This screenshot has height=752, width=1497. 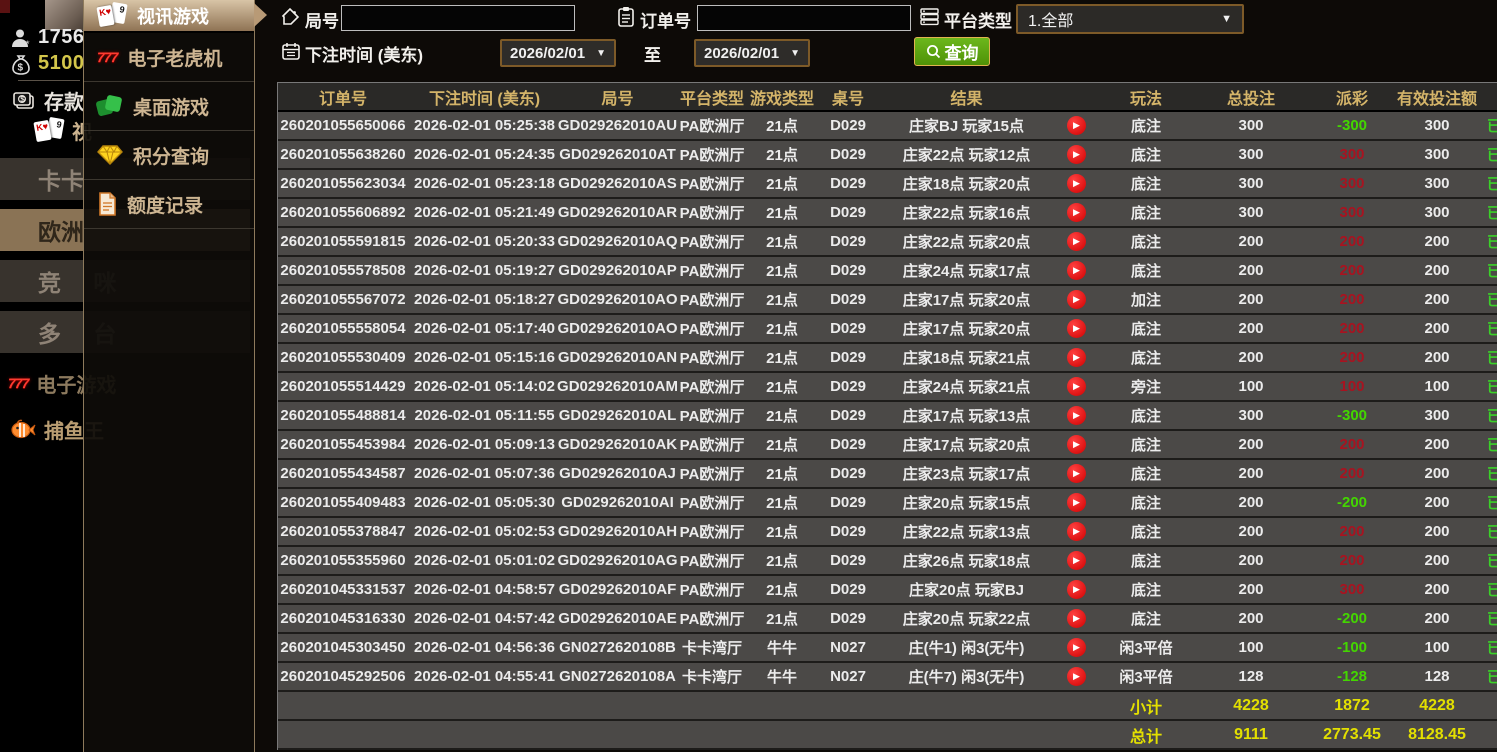 What do you see at coordinates (169, 204) in the screenshot?
I see `menu-item-entry: 额度记录` at bounding box center [169, 204].